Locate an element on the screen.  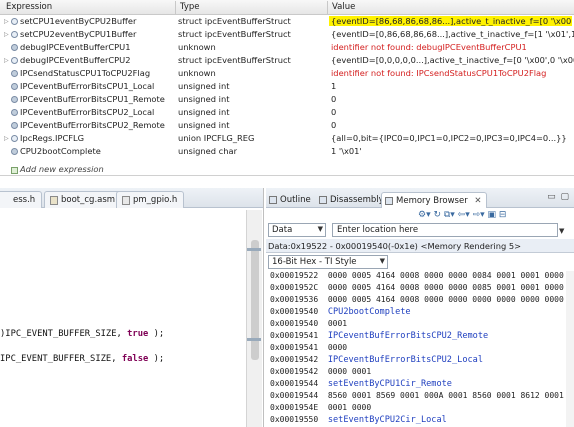
tab-memory-browser: Memory Browser ✕ is located at coordinates (434, 200).